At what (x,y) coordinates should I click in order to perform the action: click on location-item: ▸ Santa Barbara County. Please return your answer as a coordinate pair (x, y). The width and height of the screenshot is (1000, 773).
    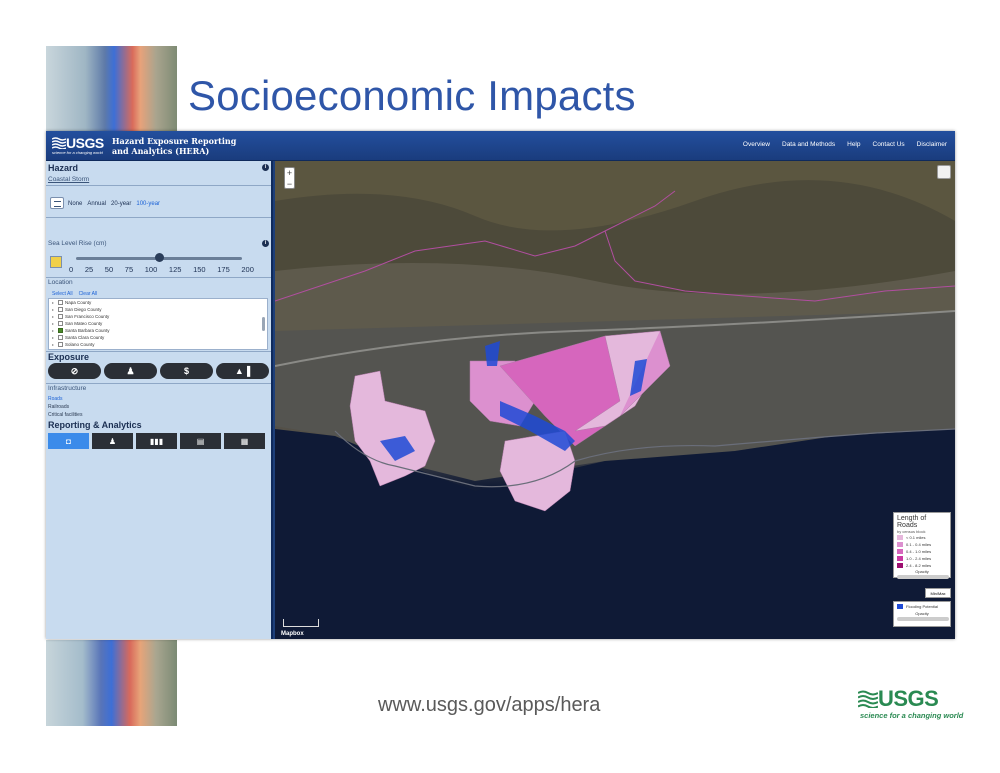
    Looking at the image, I should click on (158, 330).